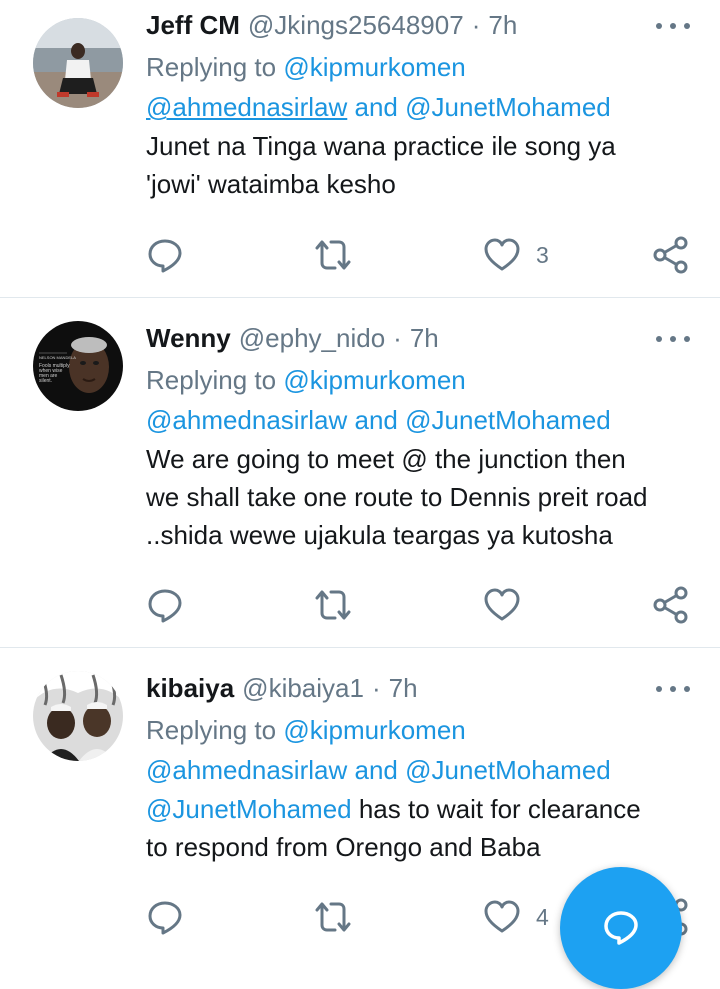 This screenshot has width=720, height=989. Describe the element at coordinates (496, 809) in the screenshot. I see `tweet-text-line: has to wait for clearance` at that location.